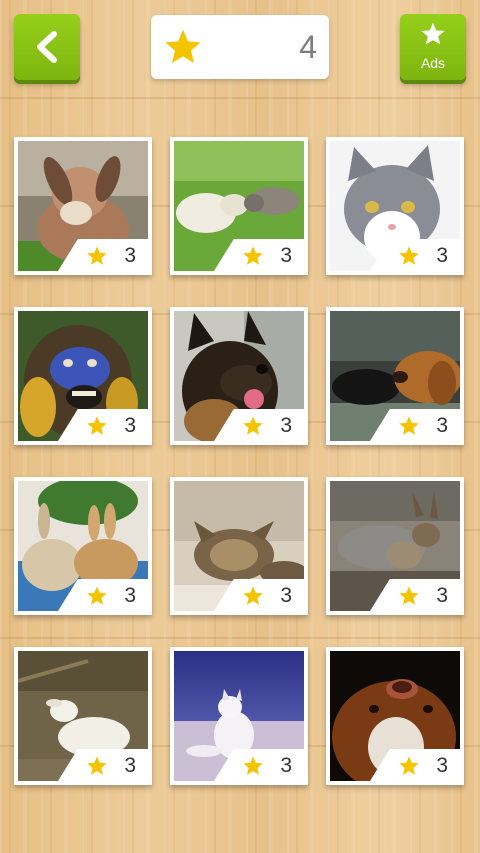  I want to click on level-tile-rabbits: 3, so click(83, 546).